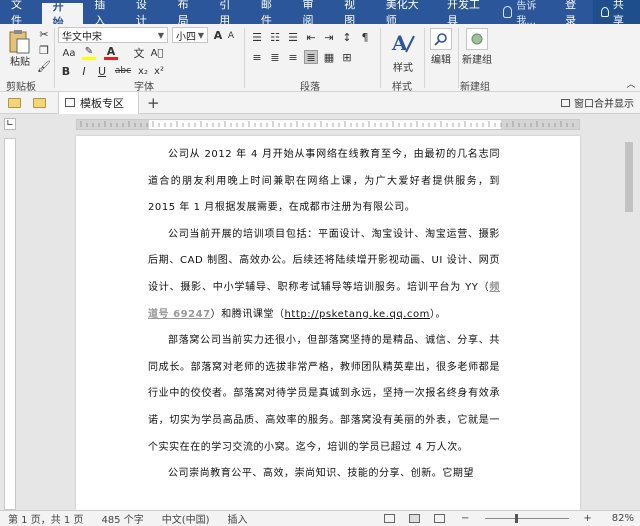 The image size is (640, 526). What do you see at coordinates (69, 53) in the screenshot?
I see `change-case-button: Aa` at bounding box center [69, 53].